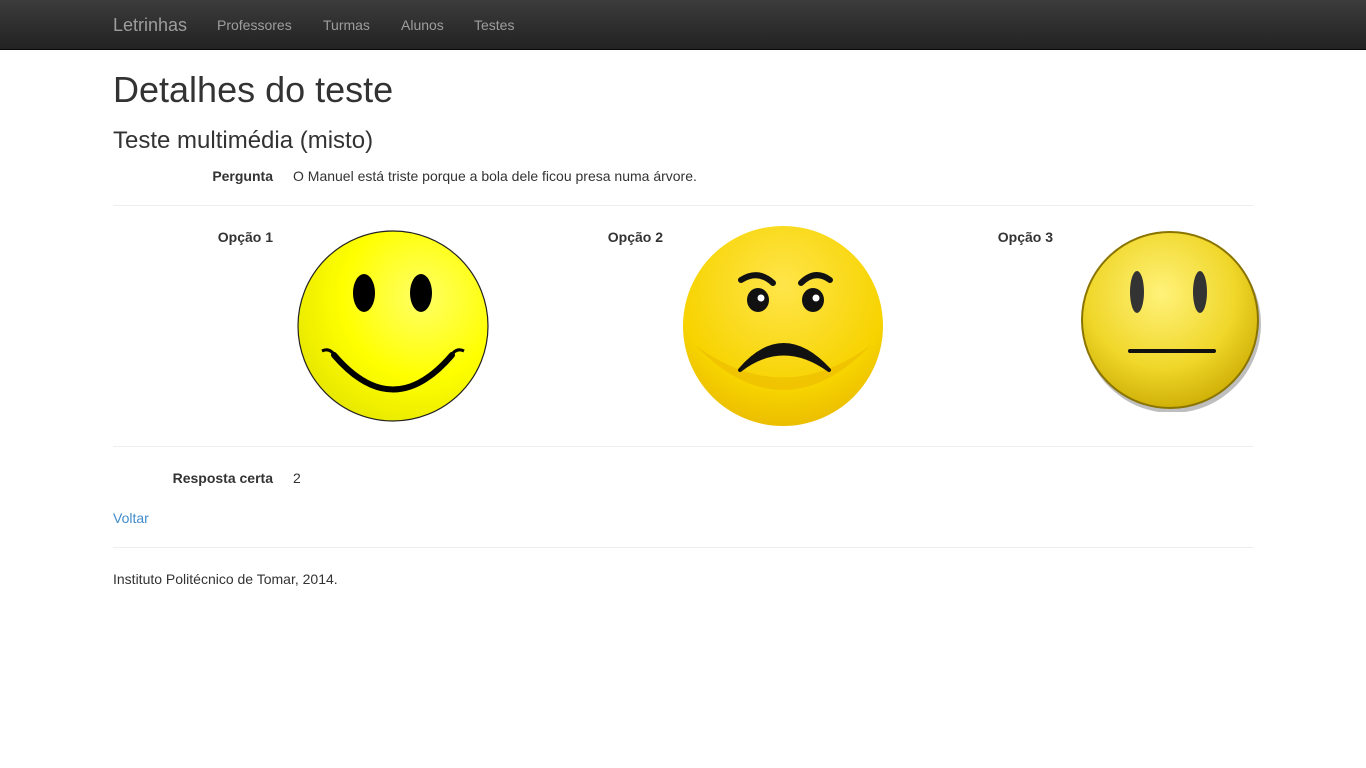 Image resolution: width=1366 pixels, height=768 pixels. Describe the element at coordinates (225, 579) in the screenshot. I see `footer-text: Instituto Politécnico de Tomar, 2014.` at that location.